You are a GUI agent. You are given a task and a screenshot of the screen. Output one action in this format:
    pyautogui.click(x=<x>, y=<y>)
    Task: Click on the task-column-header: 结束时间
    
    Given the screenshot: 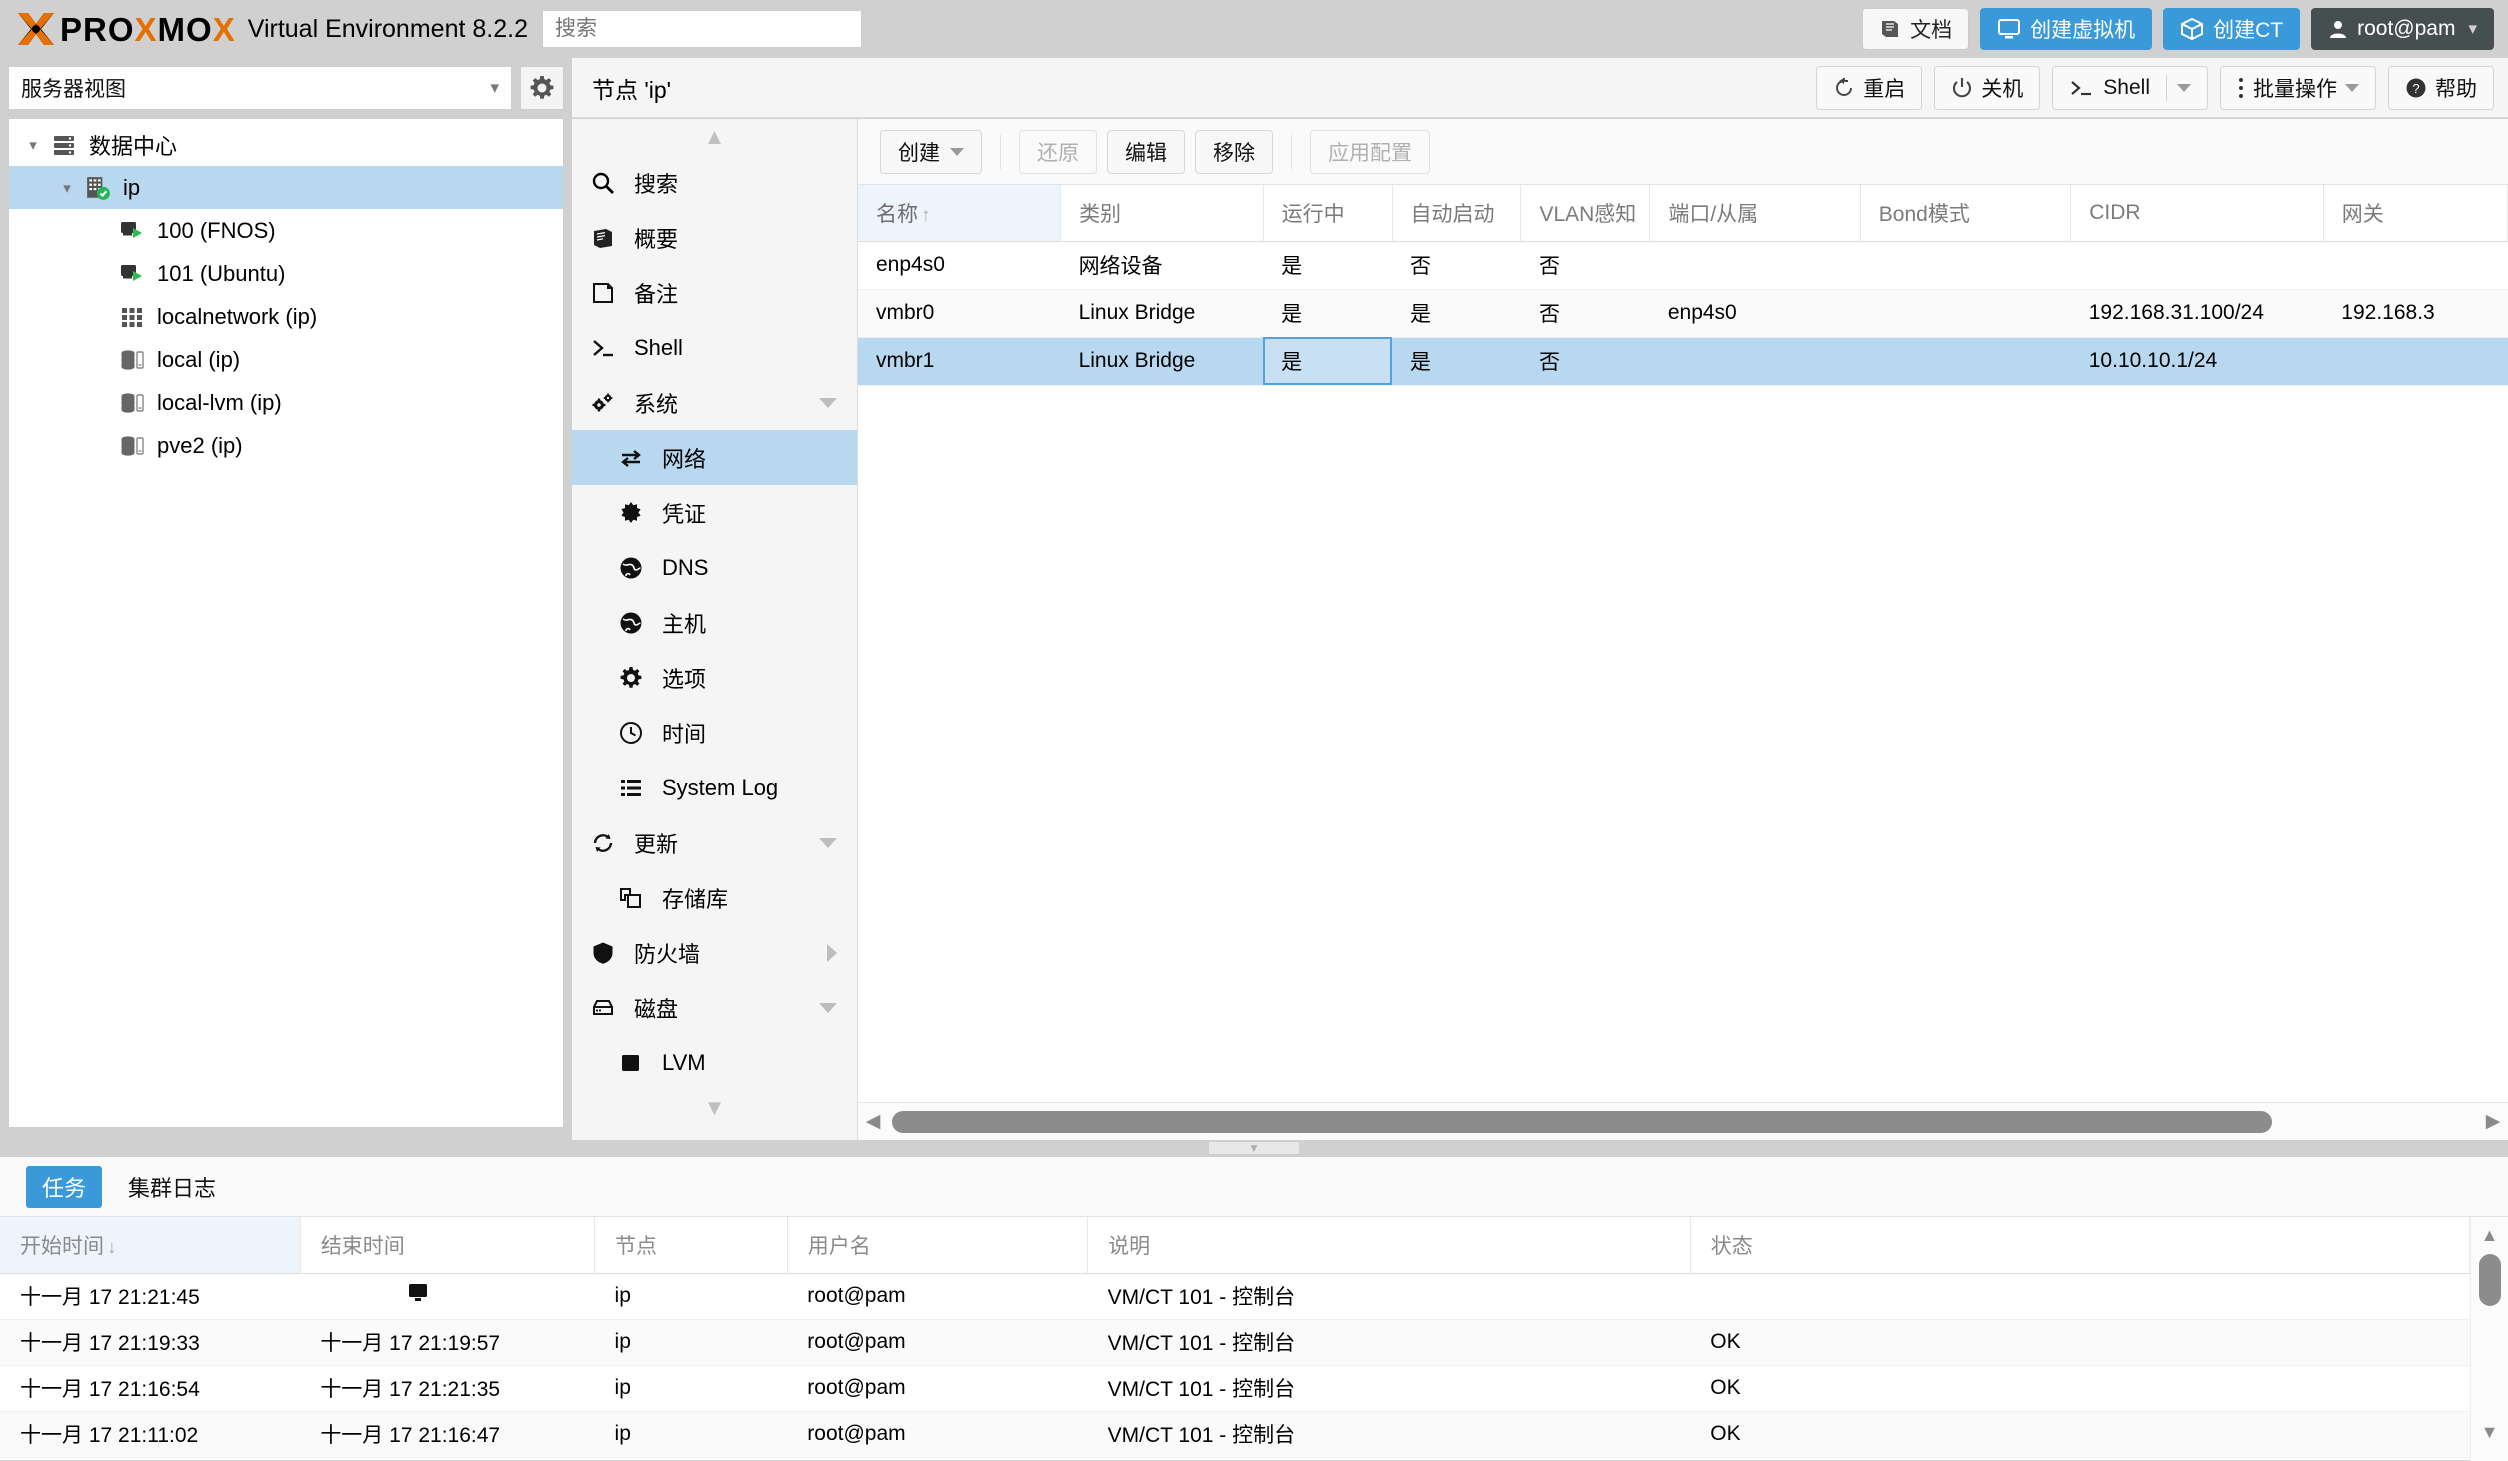 What is the action you would take?
    pyautogui.click(x=448, y=1245)
    